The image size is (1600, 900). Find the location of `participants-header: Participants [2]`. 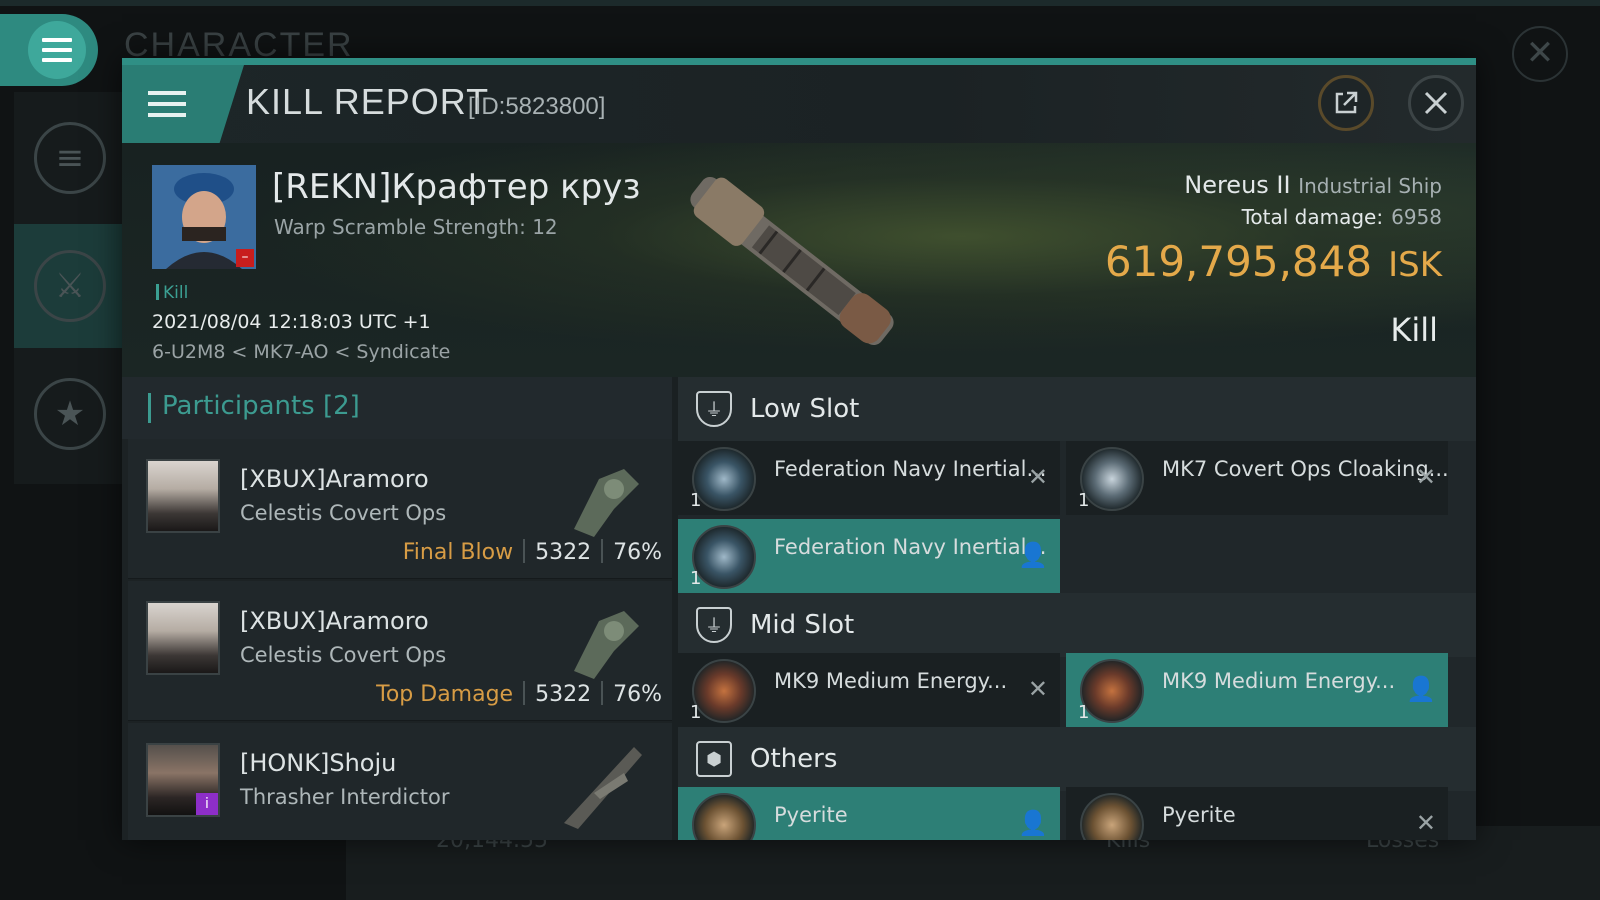

participants-header: Participants [2] is located at coordinates (397, 408).